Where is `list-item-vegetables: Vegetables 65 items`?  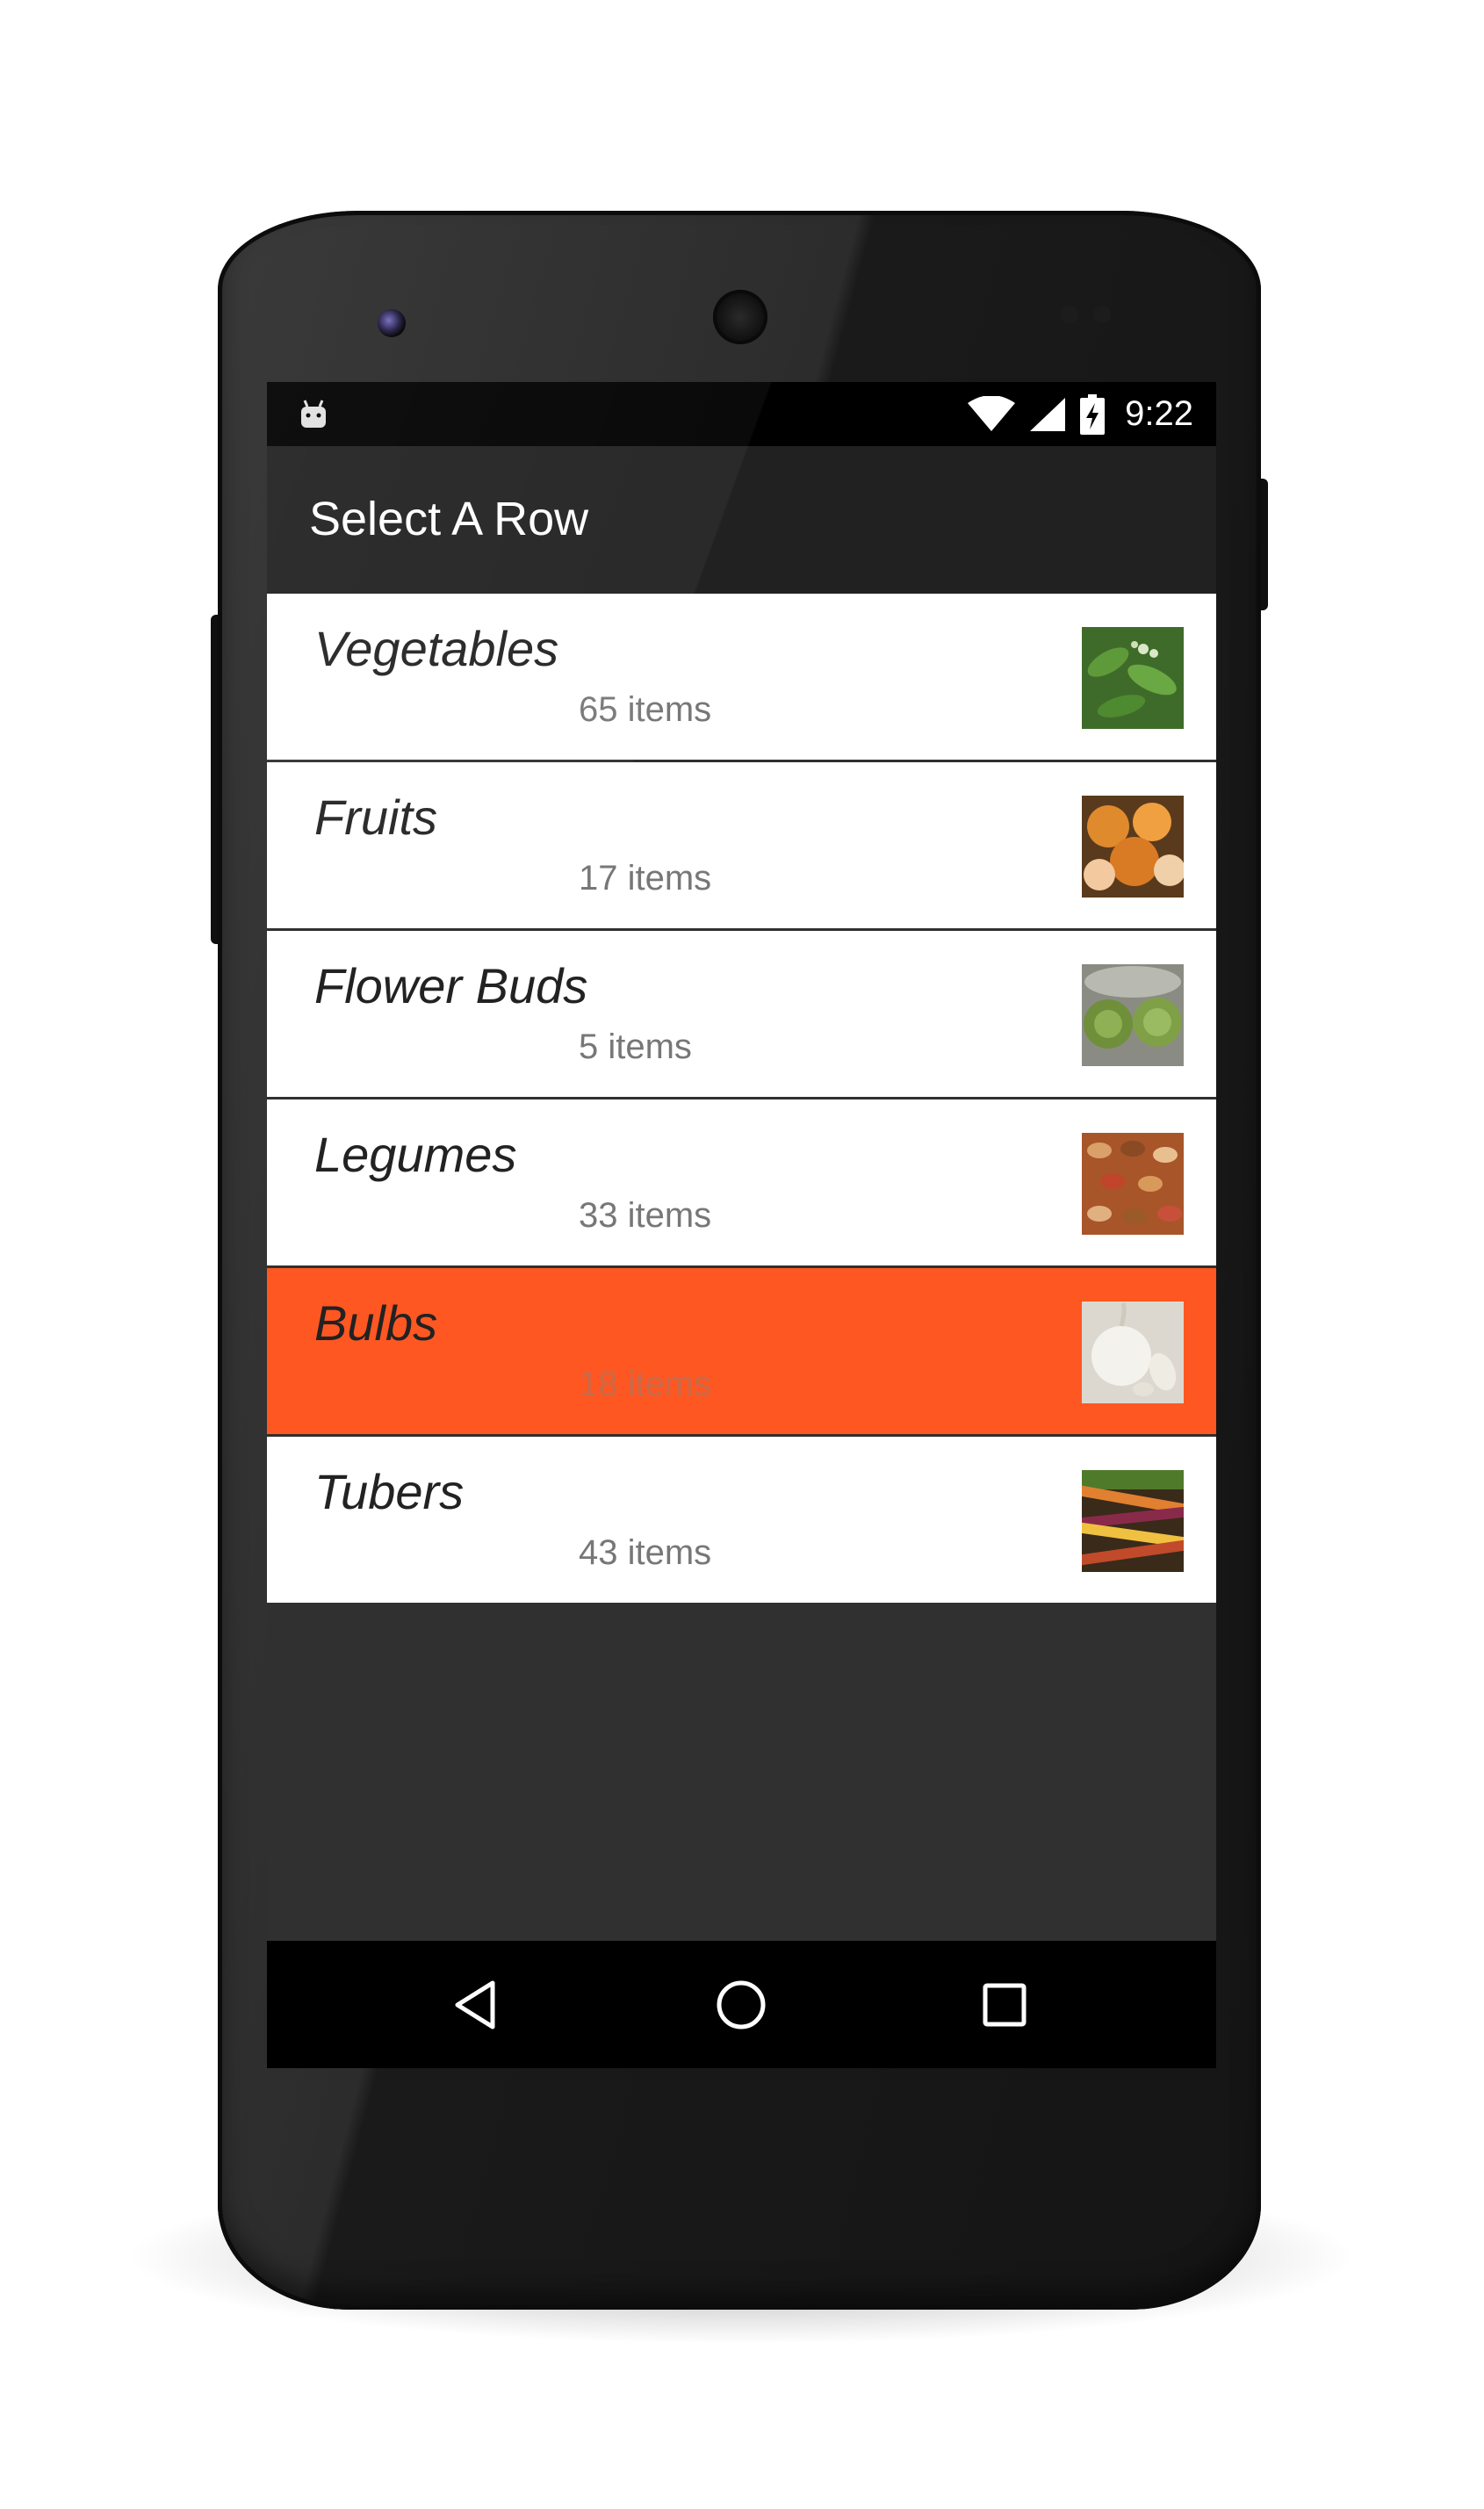
list-item-vegetables: Vegetables 65 items is located at coordinates (741, 678).